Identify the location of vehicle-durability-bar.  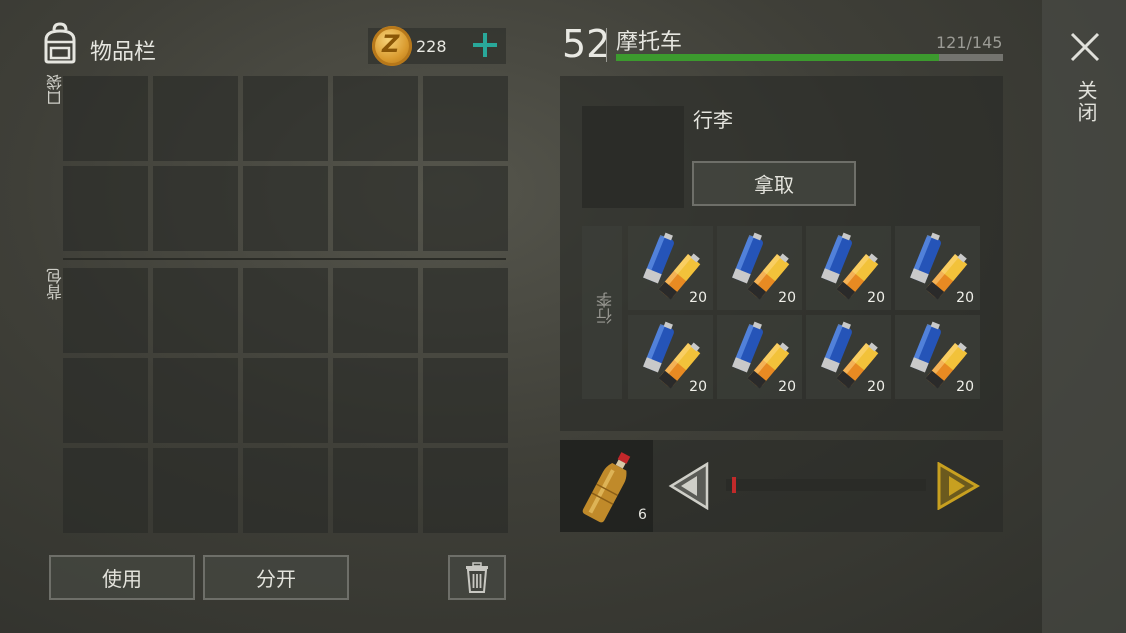
(809, 57).